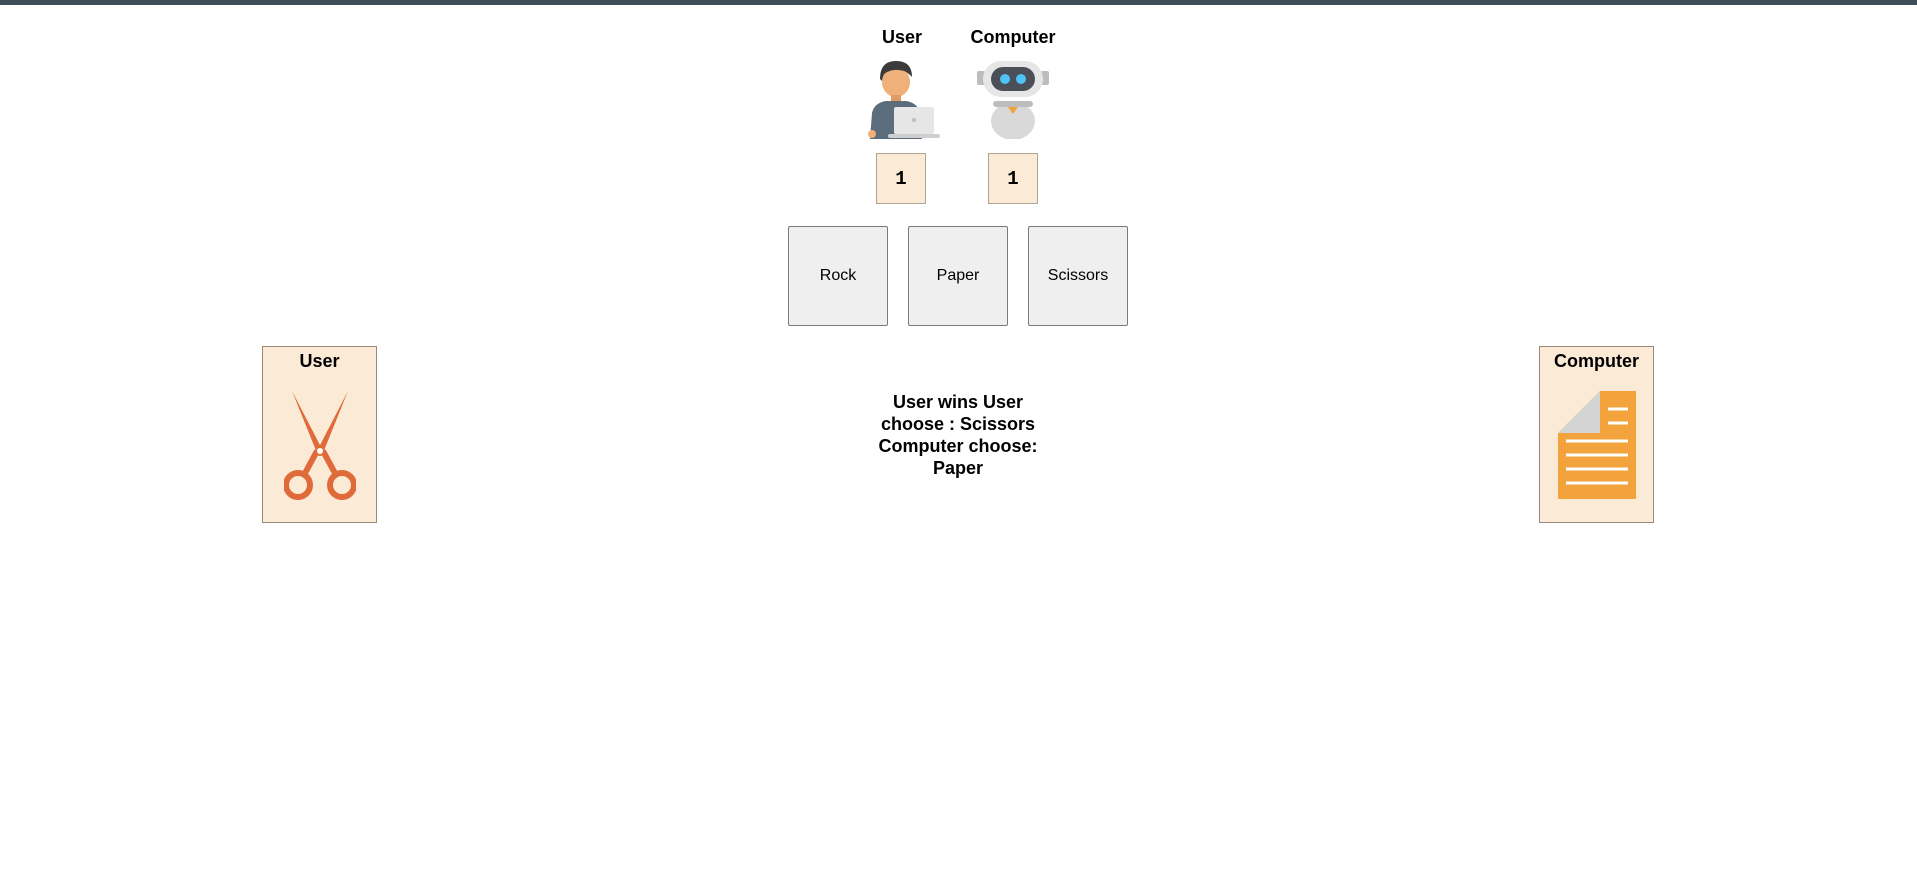  What do you see at coordinates (958, 402) in the screenshot?
I see `result-line-1: User wins User` at bounding box center [958, 402].